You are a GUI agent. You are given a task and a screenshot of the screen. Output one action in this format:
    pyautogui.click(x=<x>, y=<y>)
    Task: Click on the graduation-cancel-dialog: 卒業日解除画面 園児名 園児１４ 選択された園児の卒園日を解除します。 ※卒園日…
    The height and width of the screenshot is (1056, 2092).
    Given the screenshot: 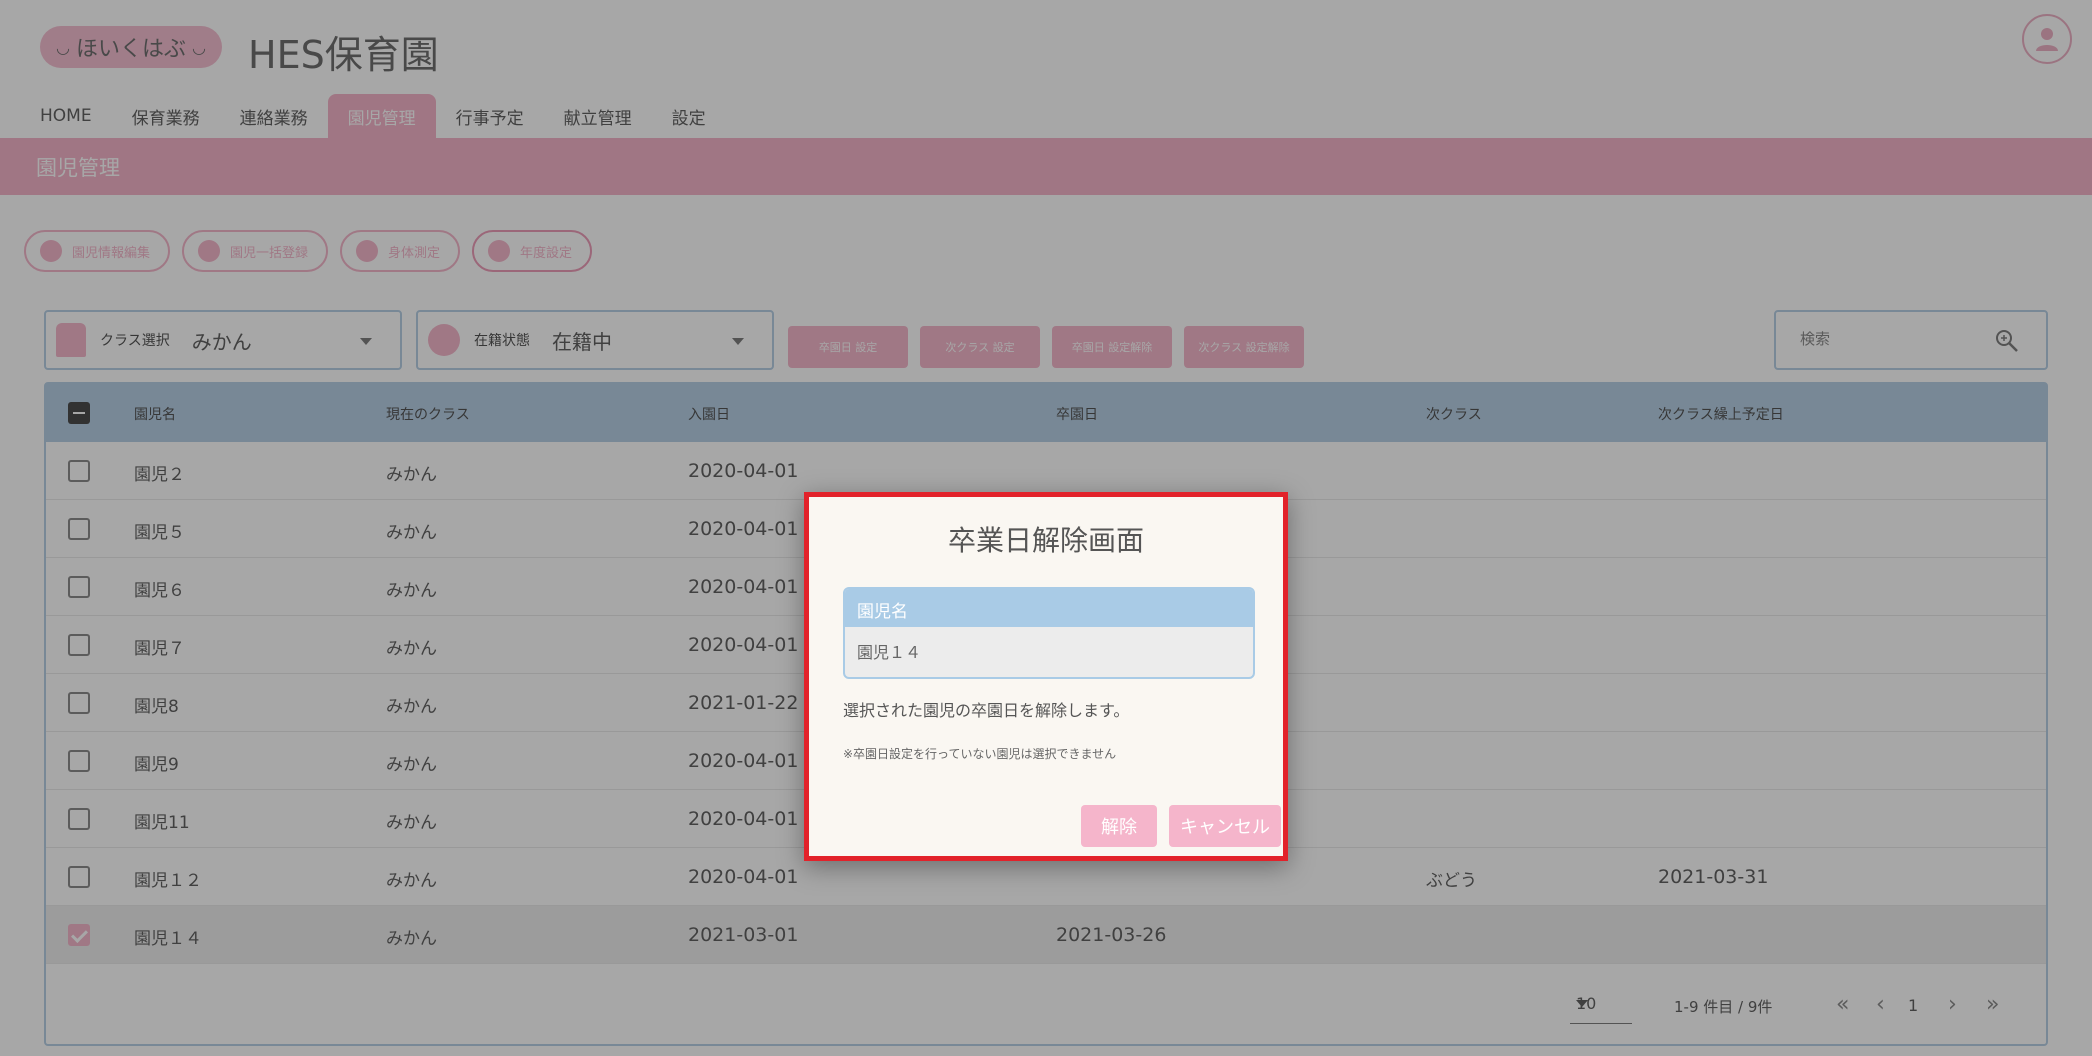 What is the action you would take?
    pyautogui.click(x=1046, y=676)
    